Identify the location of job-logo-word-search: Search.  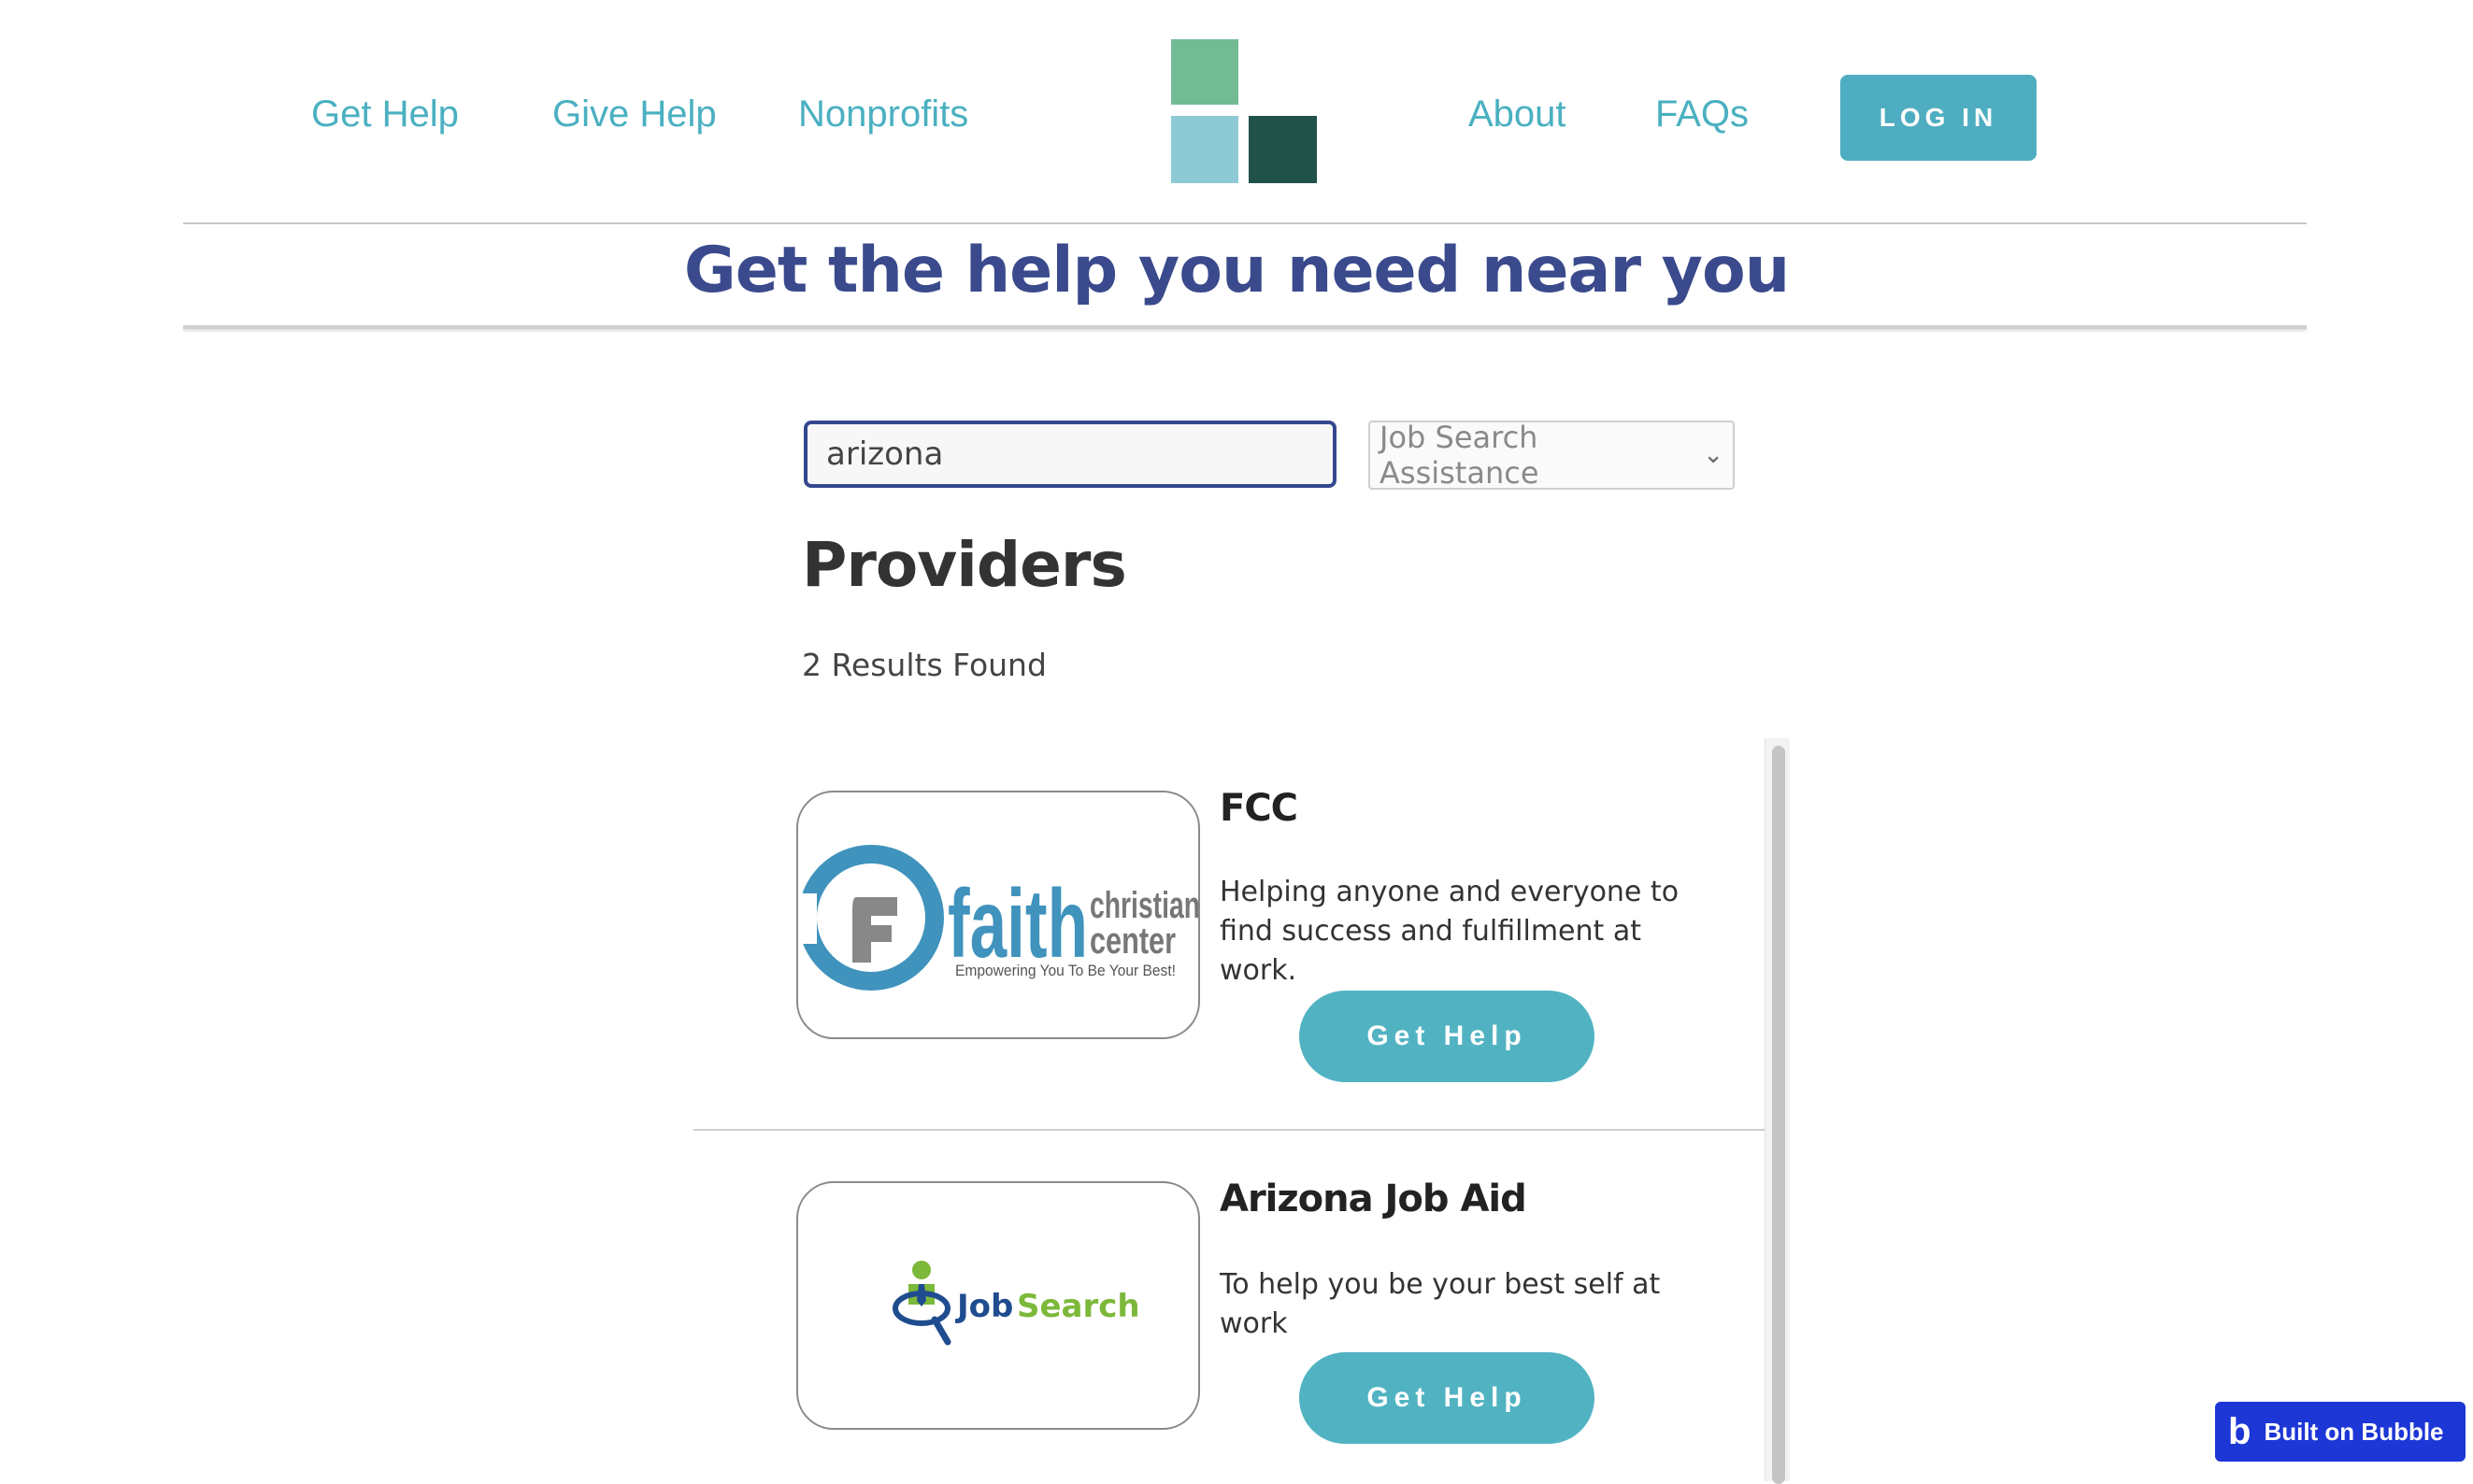
(1078, 1306).